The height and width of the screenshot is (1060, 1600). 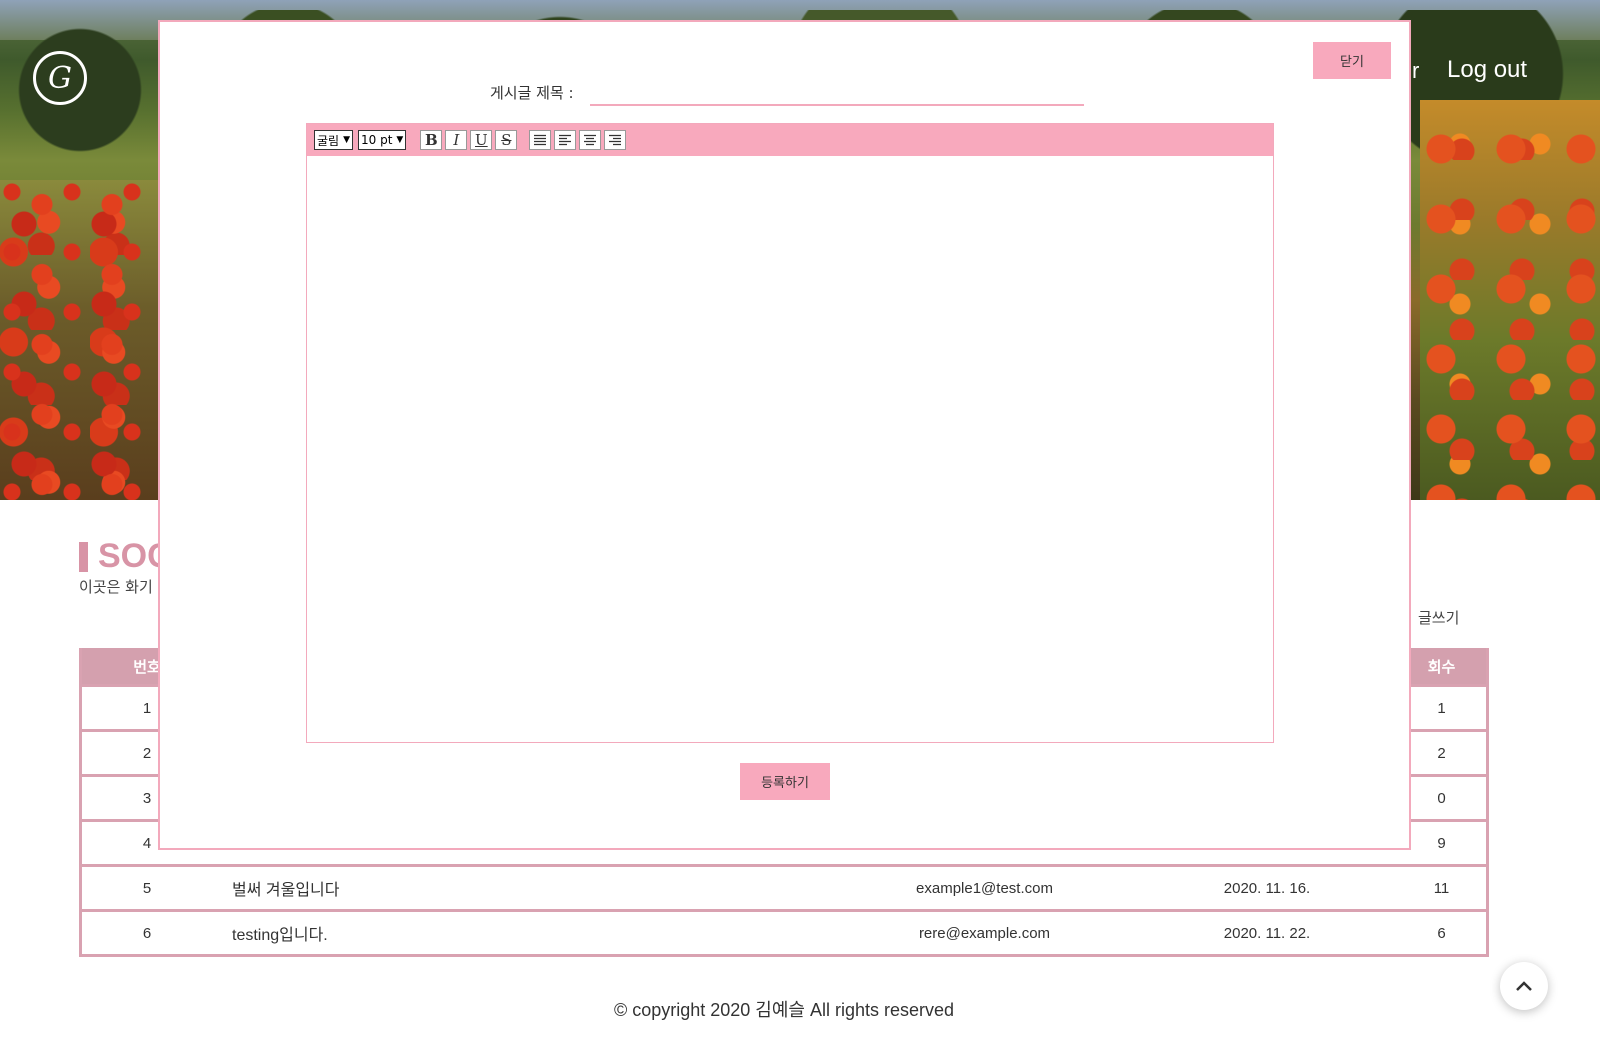 I want to click on row-num: 6, so click(x=147, y=933).